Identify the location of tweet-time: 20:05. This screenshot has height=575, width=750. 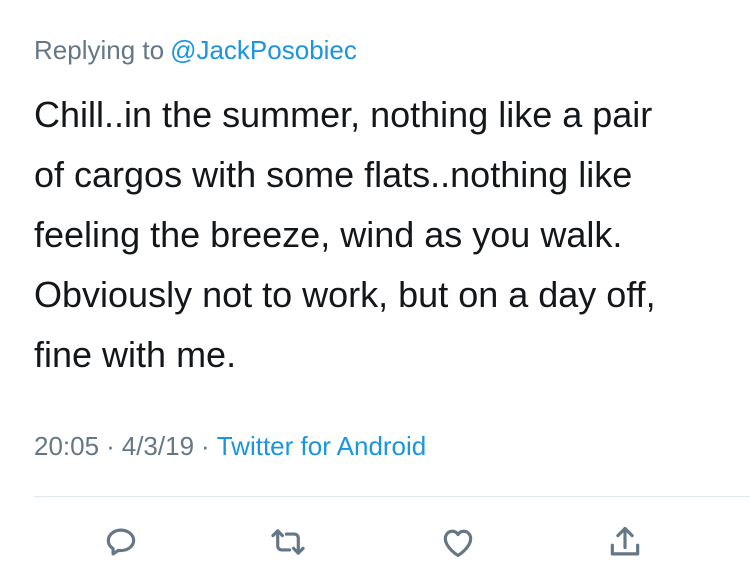
(67, 446).